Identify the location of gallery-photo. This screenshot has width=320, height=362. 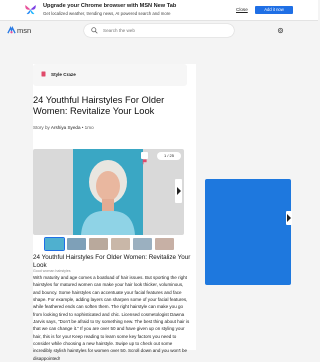
(108, 192).